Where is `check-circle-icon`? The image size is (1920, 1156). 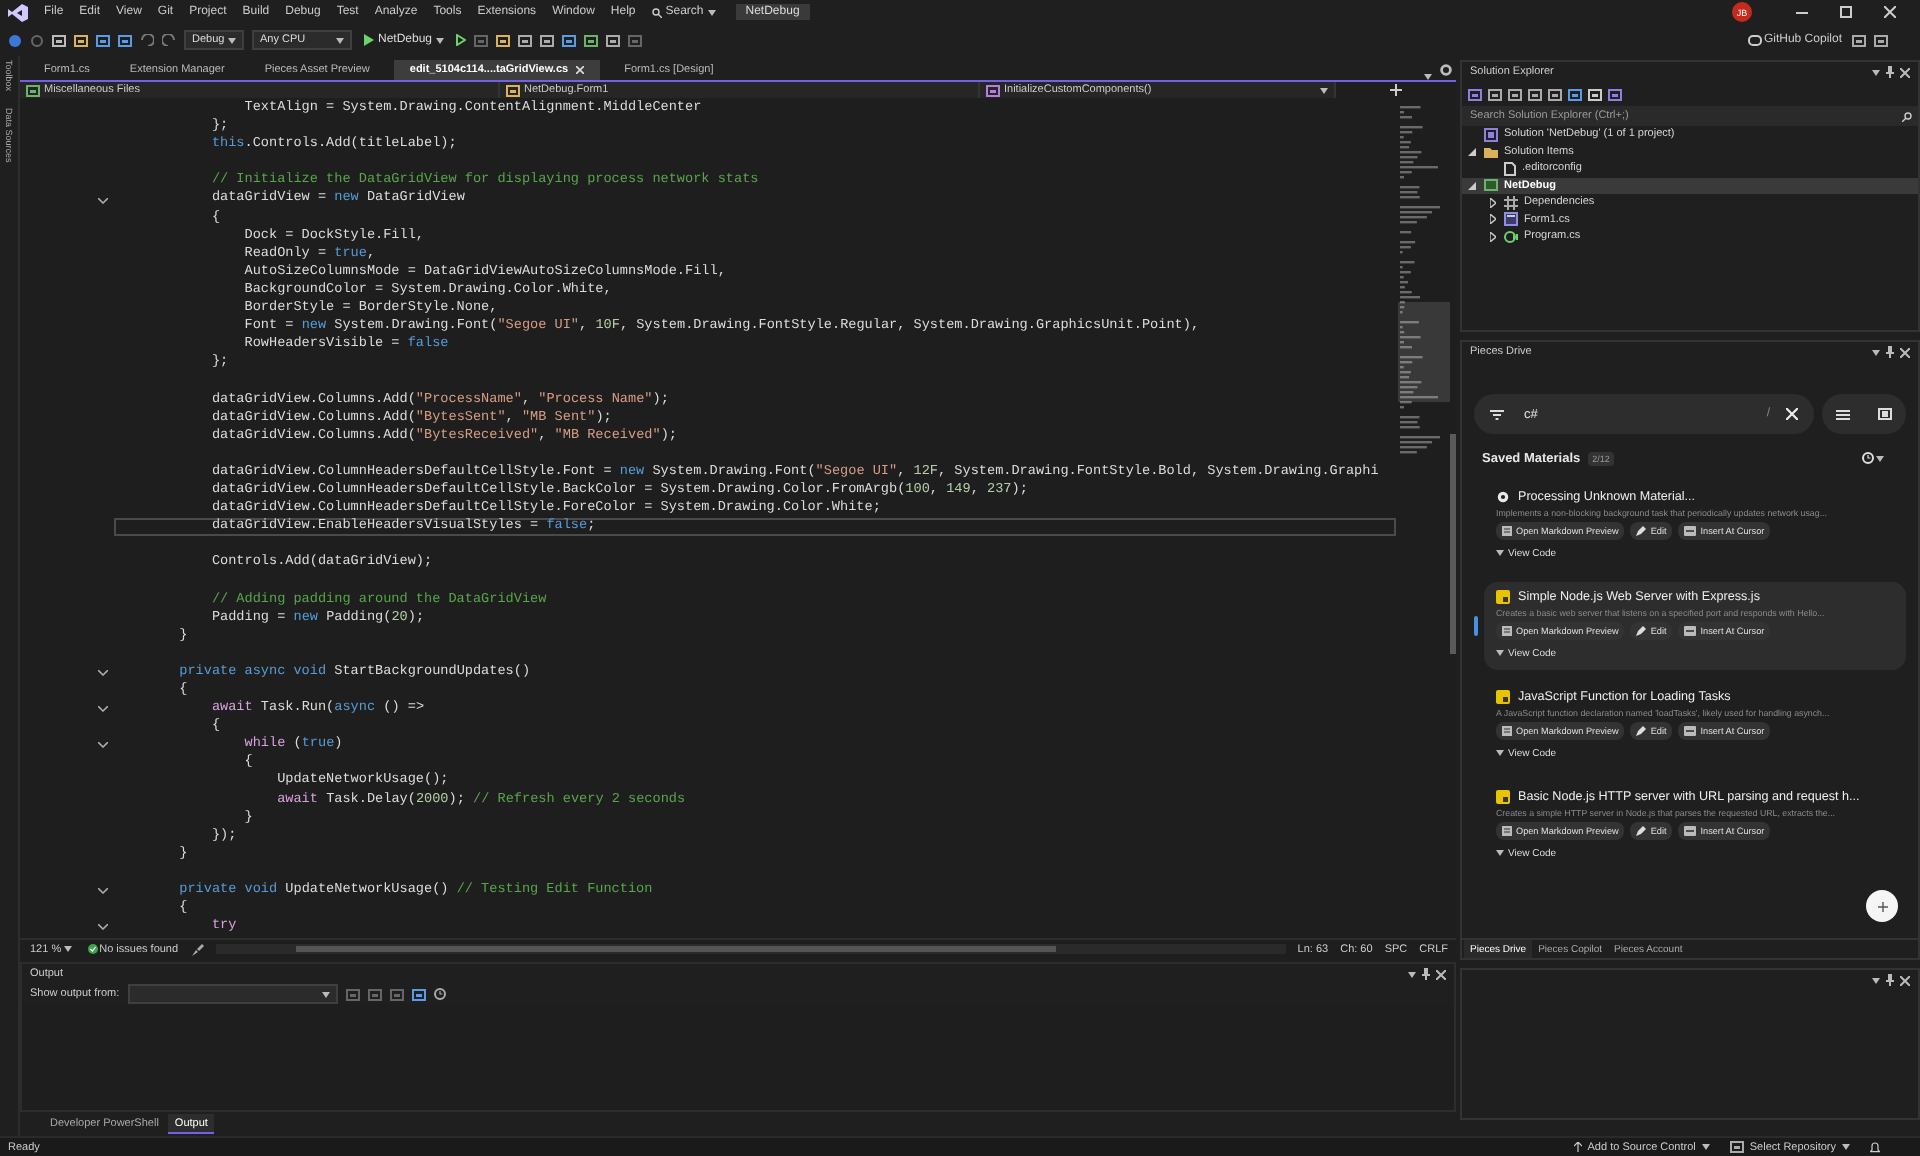
check-circle-icon is located at coordinates (92, 949).